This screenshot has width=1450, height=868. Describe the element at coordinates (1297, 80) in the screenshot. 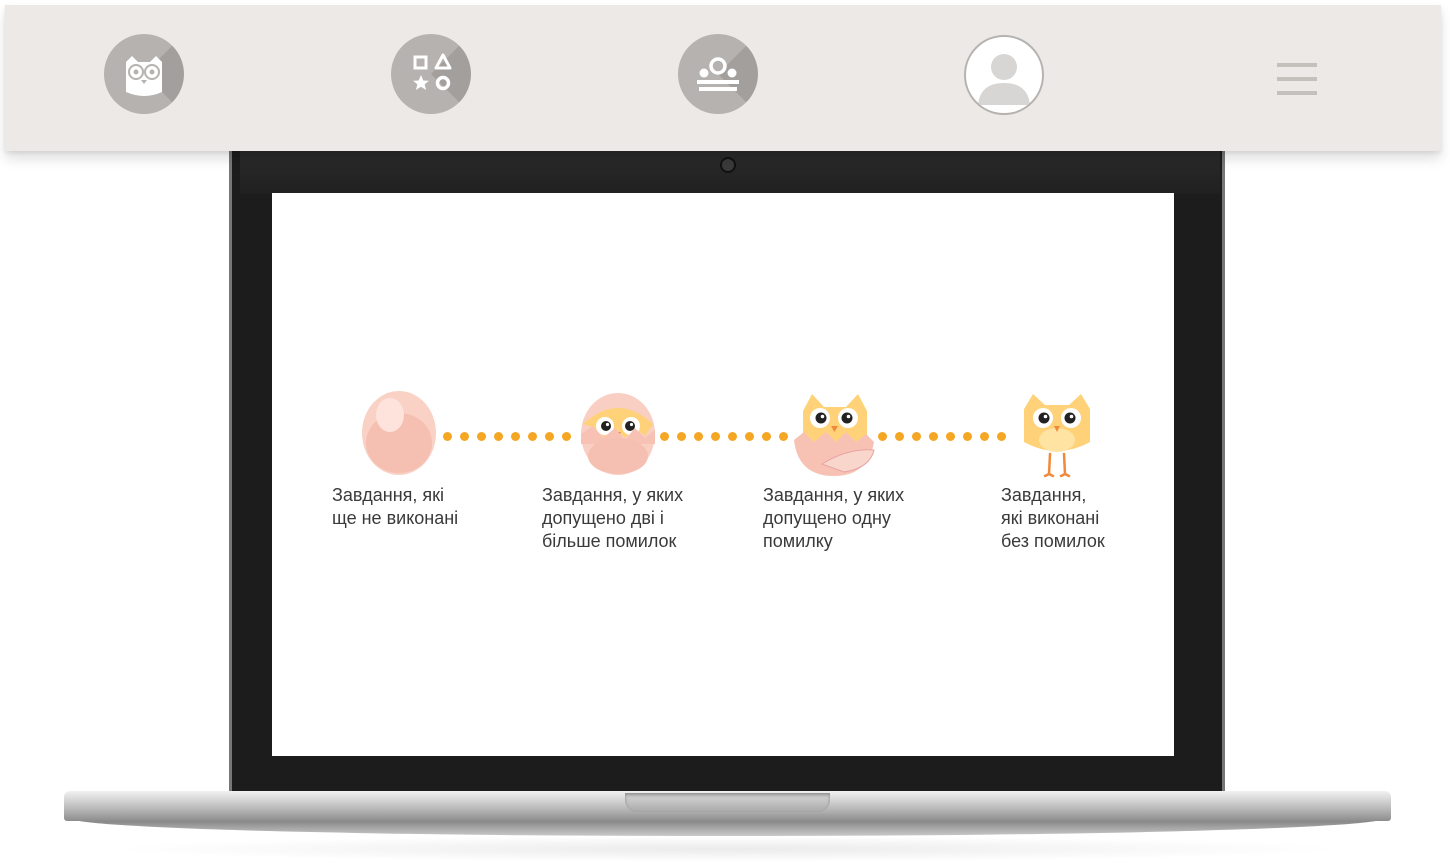

I see `hamburger-menu-icon` at that location.